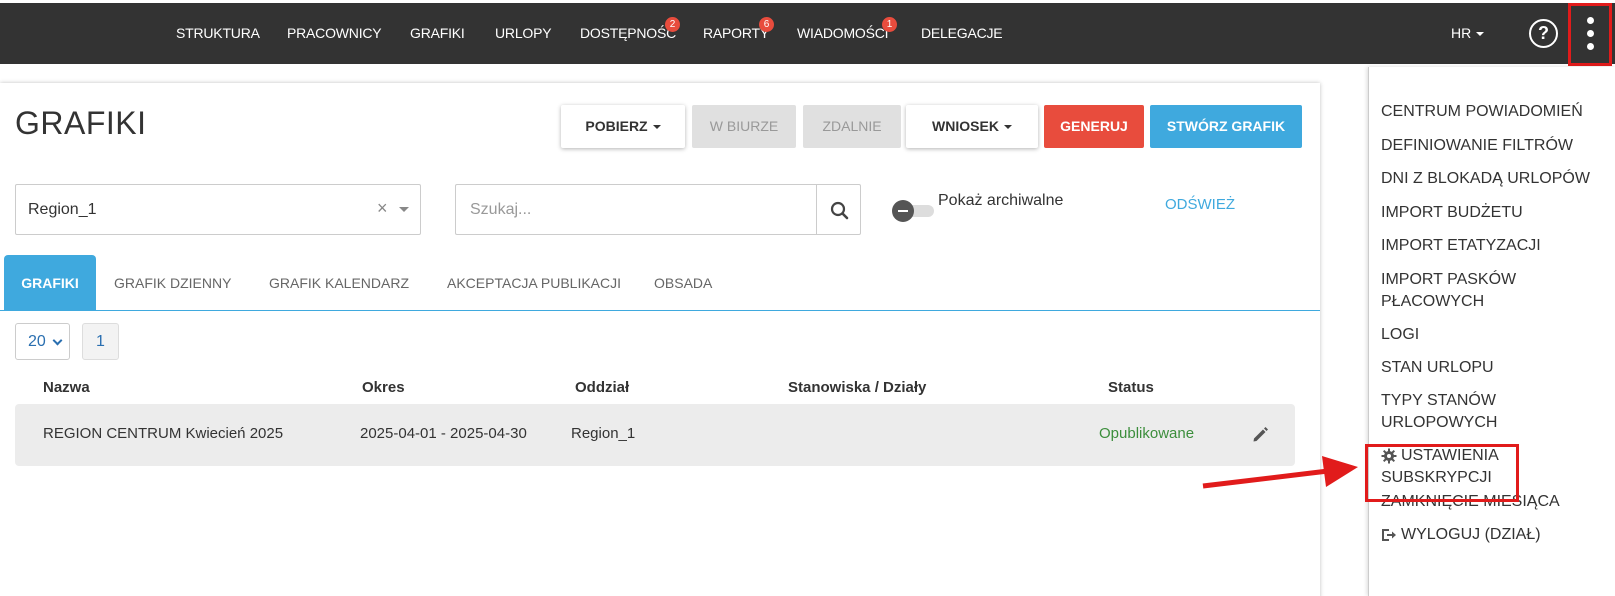 The height and width of the screenshot is (596, 1615). What do you see at coordinates (1439, 412) in the screenshot?
I see `menu-item-typy-stanow: TYPY STANÓW URLOPOWYCH` at bounding box center [1439, 412].